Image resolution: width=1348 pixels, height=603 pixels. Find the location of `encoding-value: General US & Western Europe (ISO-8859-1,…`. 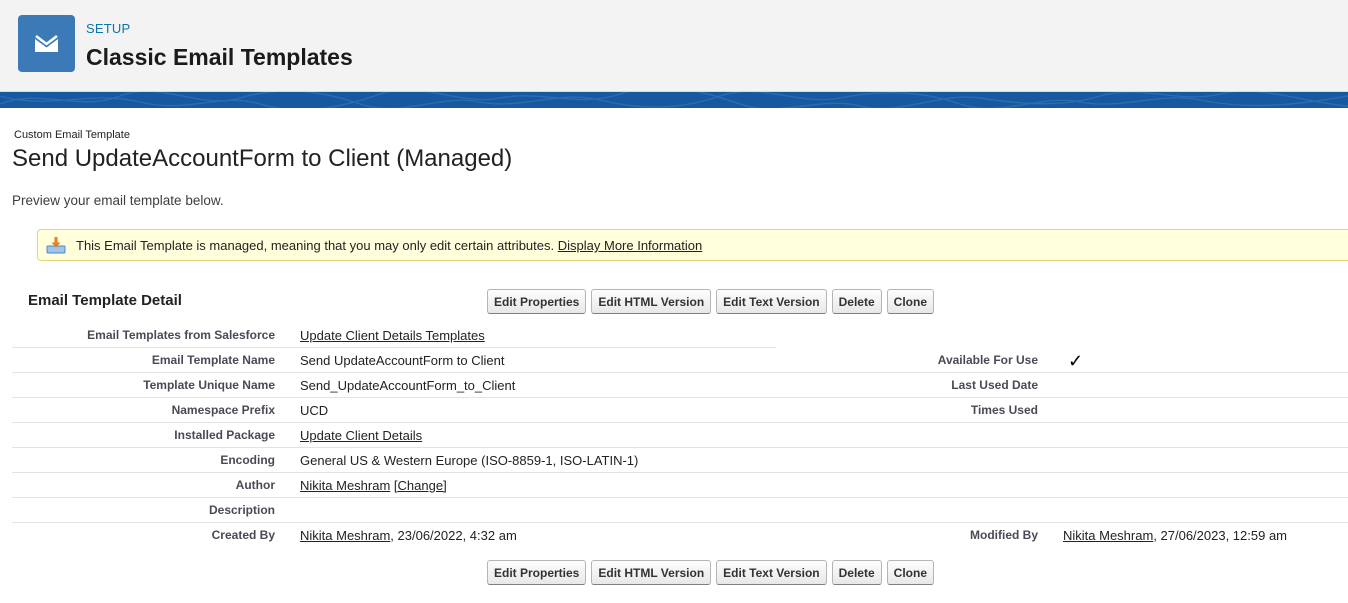

encoding-value: General US & Western Europe (ISO-8859-1,… is located at coordinates (469, 460).